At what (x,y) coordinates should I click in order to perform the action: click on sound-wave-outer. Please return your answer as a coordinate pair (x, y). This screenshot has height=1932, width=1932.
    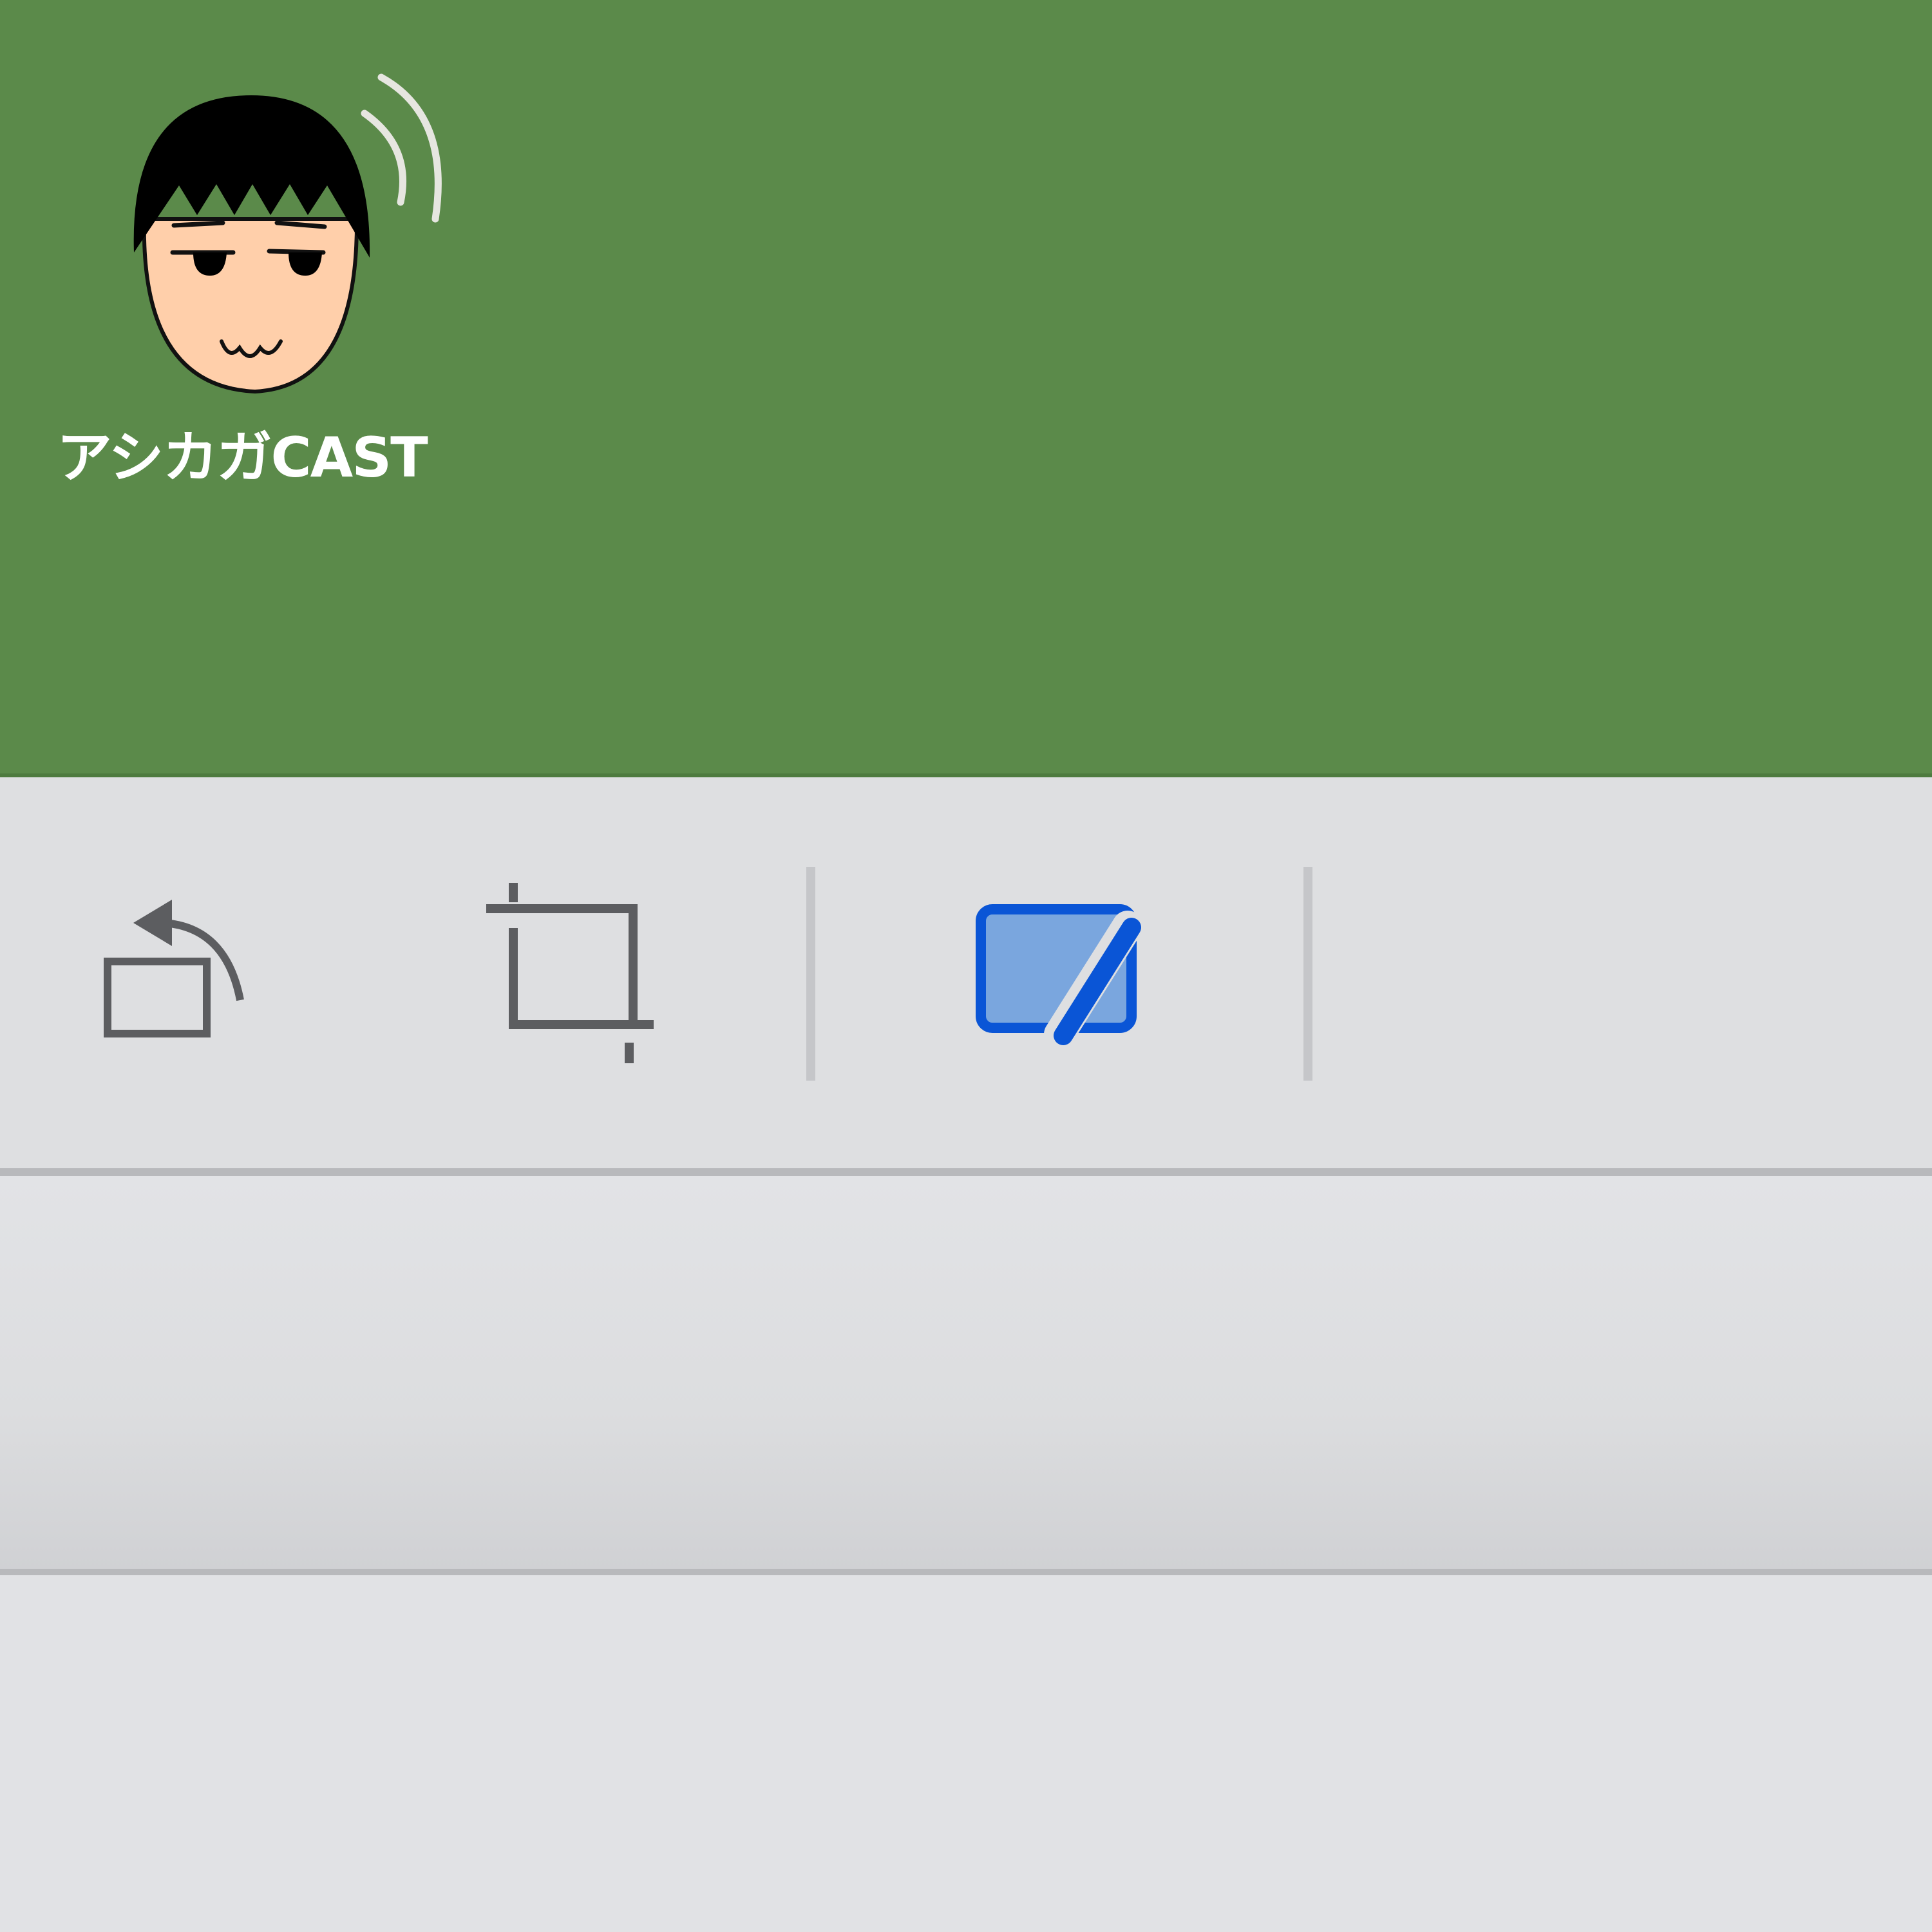
    Looking at the image, I should click on (410, 148).